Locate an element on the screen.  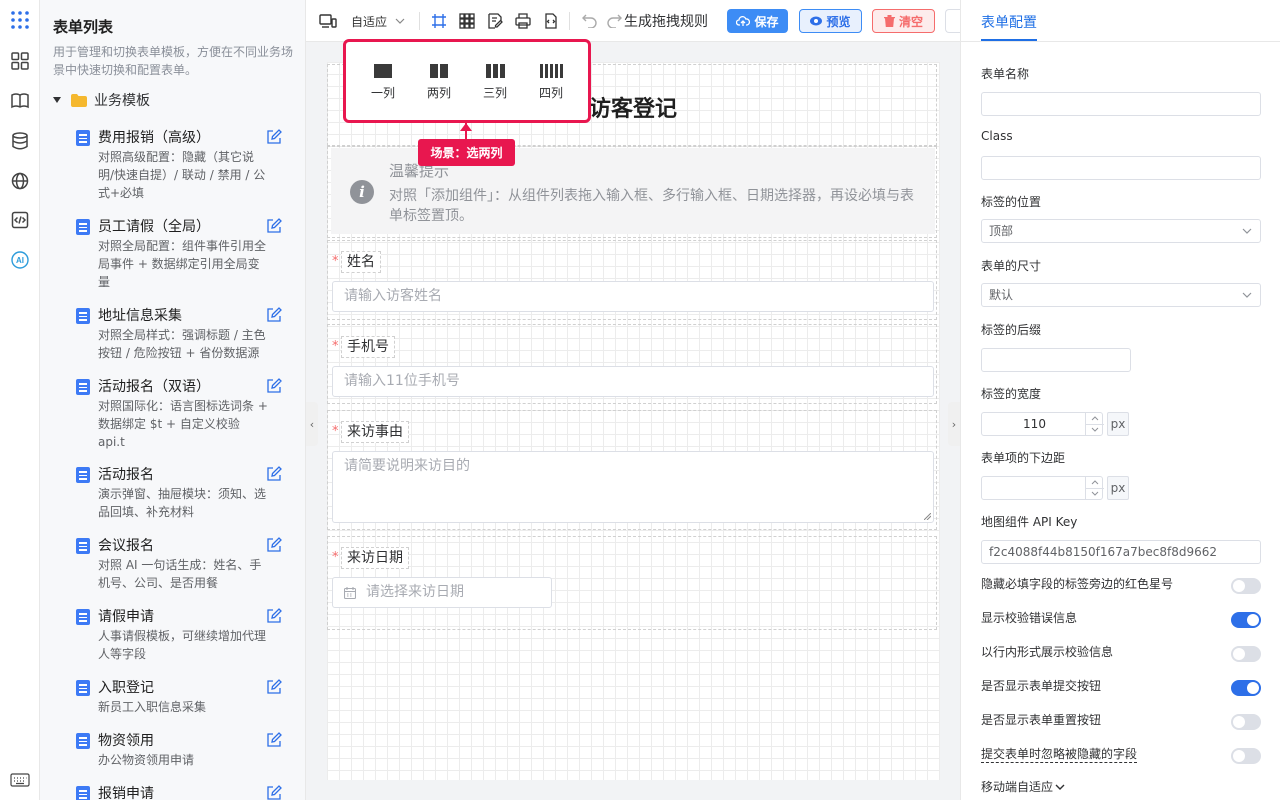
collapse-left-button: ‹ is located at coordinates (312, 424).